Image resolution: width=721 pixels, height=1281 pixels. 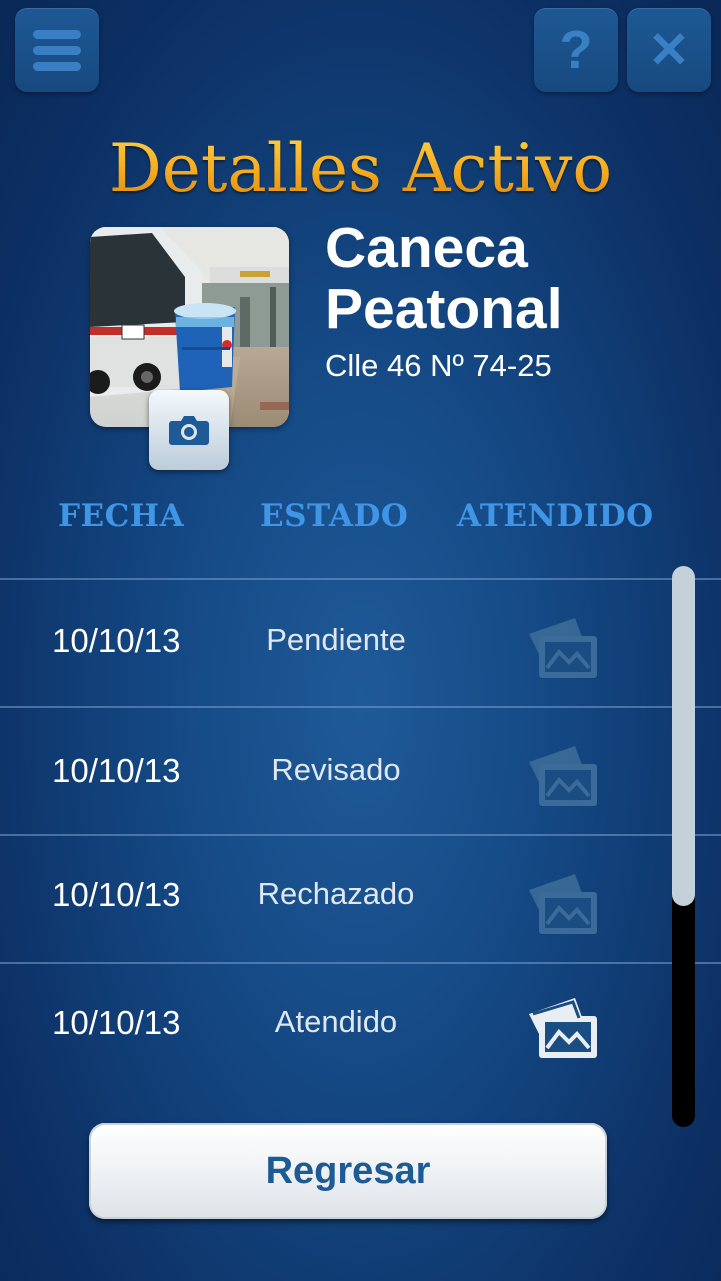 What do you see at coordinates (444, 309) in the screenshot?
I see `asset-name-line2: Peatonal` at bounding box center [444, 309].